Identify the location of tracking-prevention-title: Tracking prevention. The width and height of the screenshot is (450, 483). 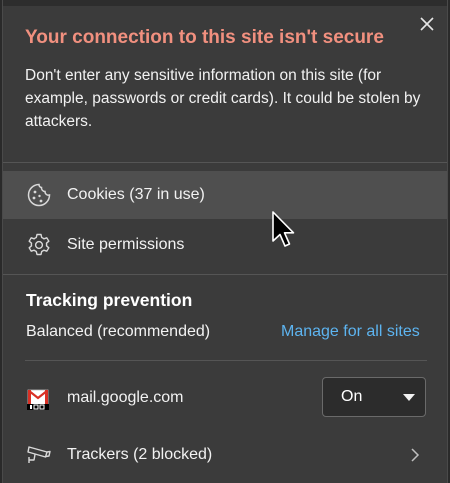
(109, 300).